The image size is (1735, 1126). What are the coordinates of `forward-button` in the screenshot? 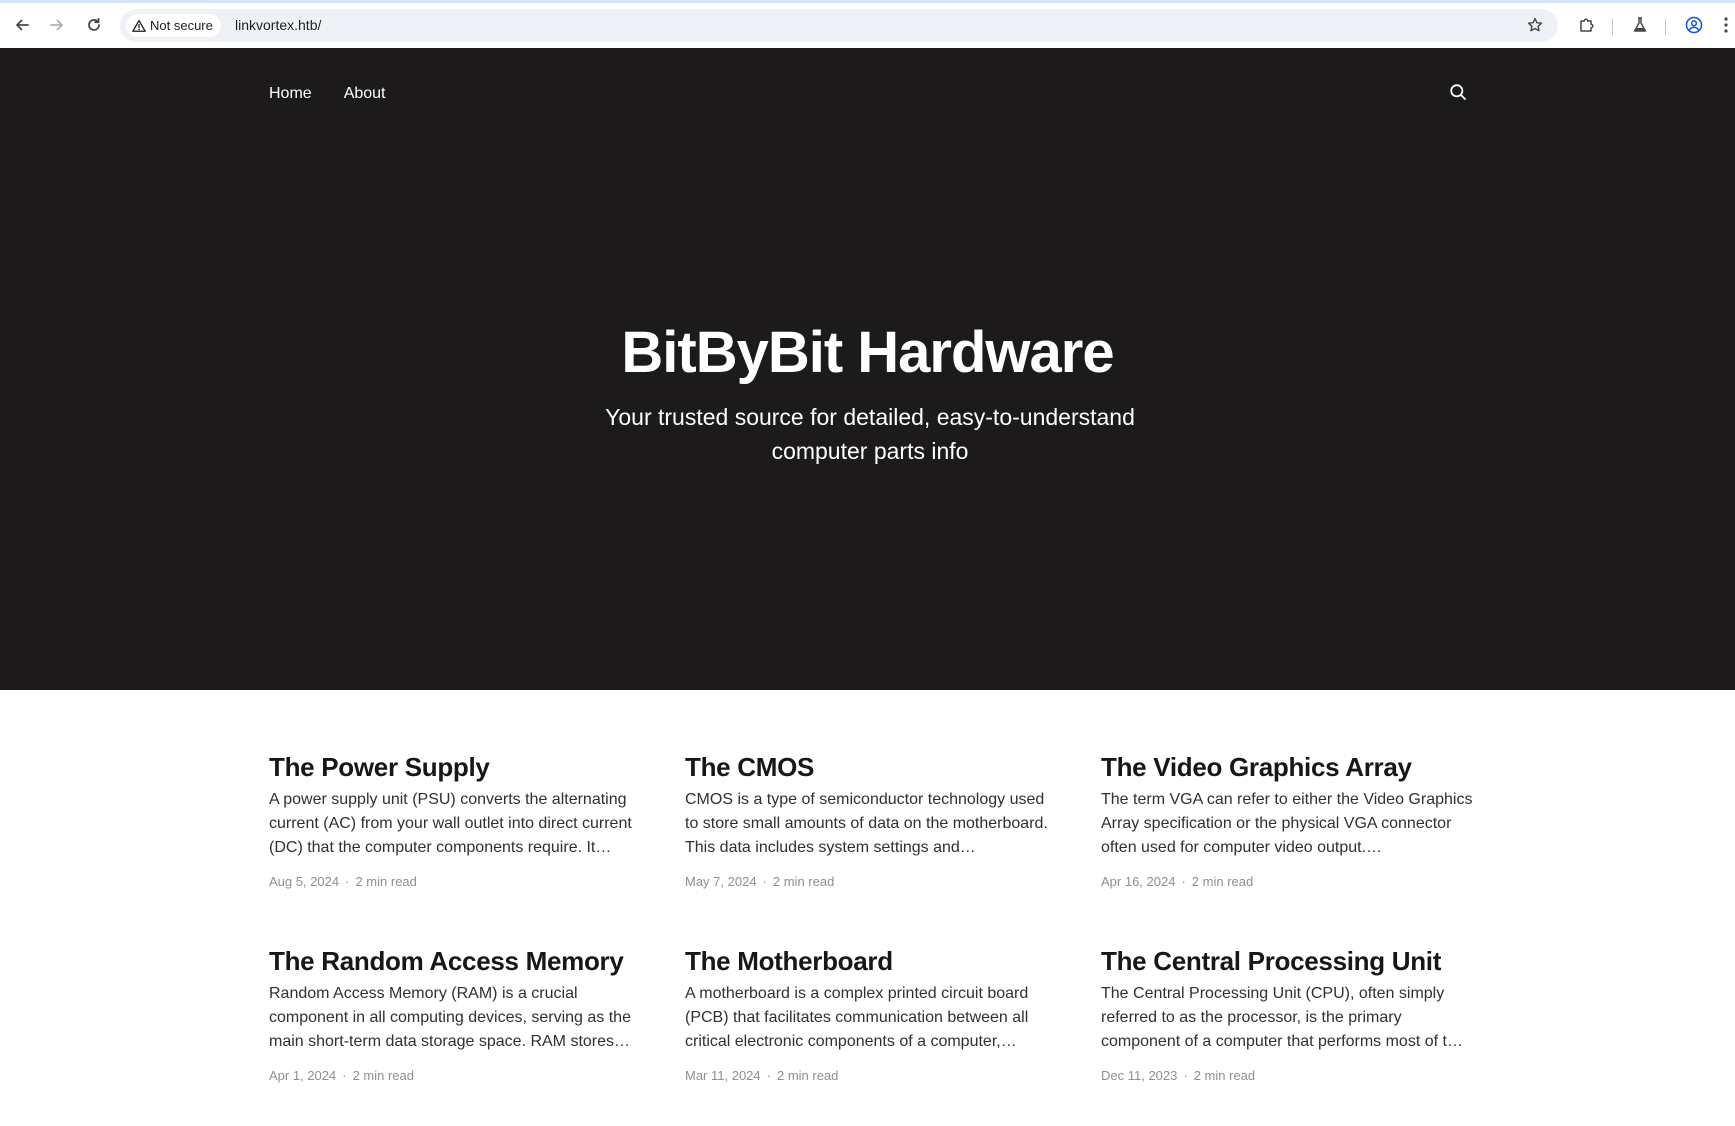 It's located at (57, 25).